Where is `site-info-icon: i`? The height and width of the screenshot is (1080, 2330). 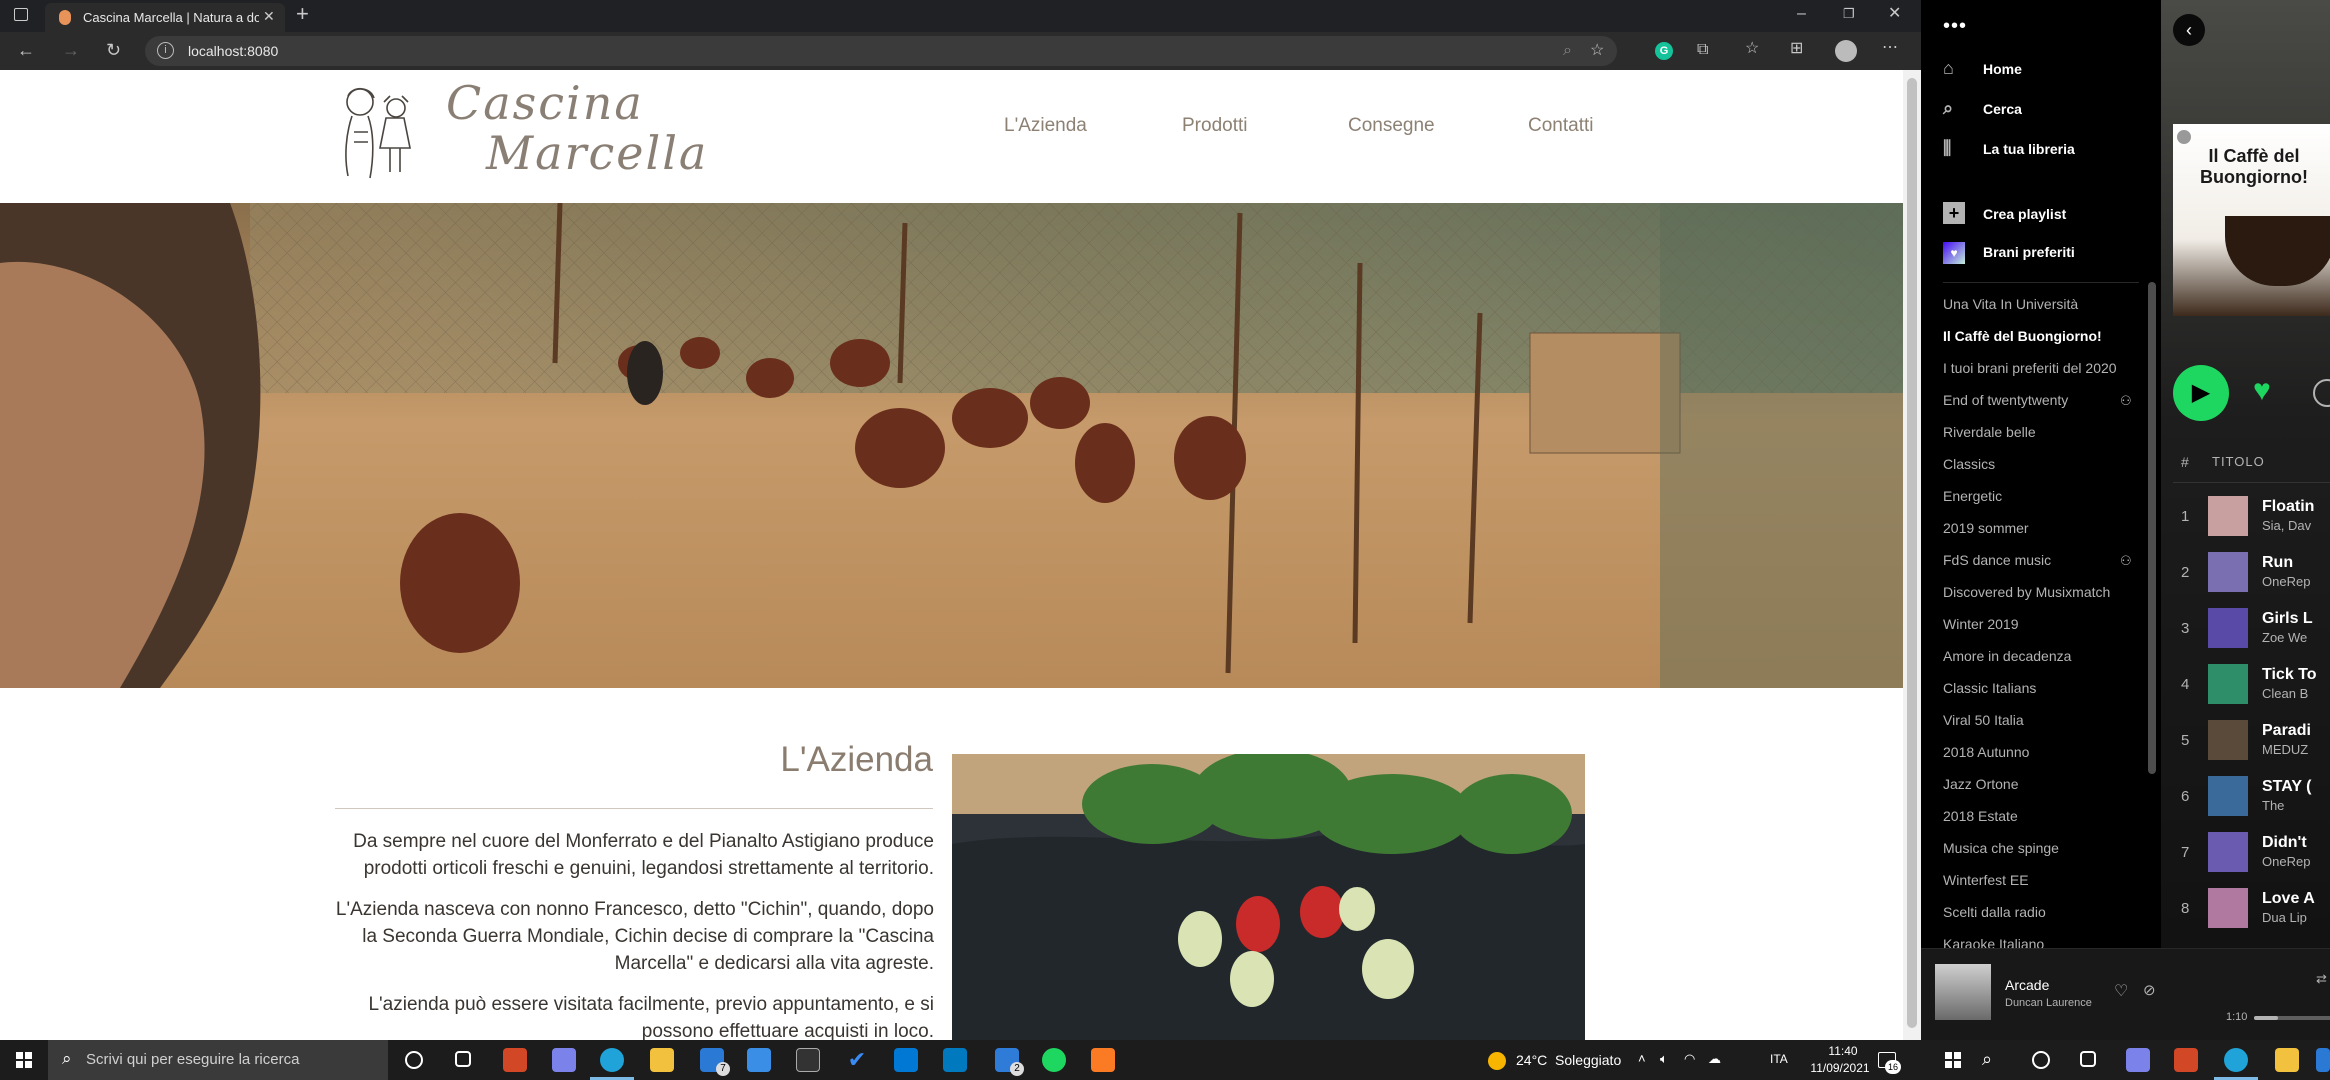 site-info-icon: i is located at coordinates (165, 50).